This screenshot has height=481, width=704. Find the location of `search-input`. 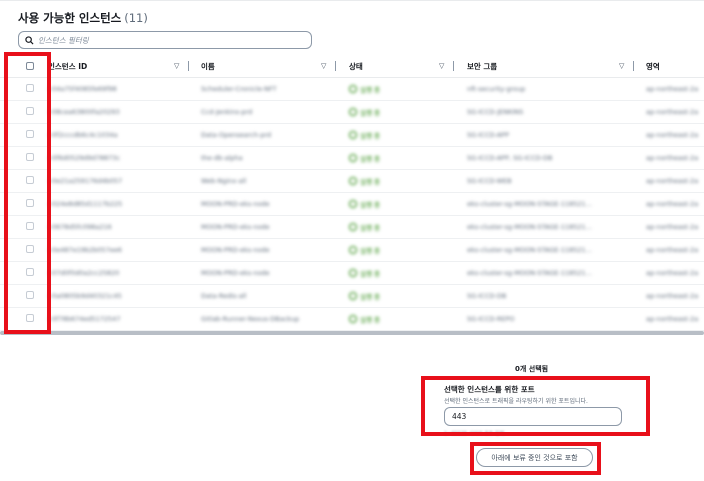

search-input is located at coordinates (163, 40).